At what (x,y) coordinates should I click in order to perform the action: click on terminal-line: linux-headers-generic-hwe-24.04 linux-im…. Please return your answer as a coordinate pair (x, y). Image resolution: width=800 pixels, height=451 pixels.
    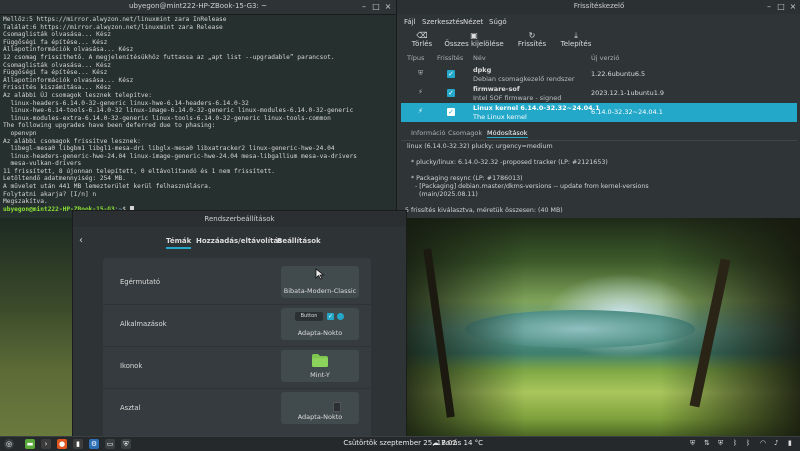
    Looking at the image, I should click on (180, 156).